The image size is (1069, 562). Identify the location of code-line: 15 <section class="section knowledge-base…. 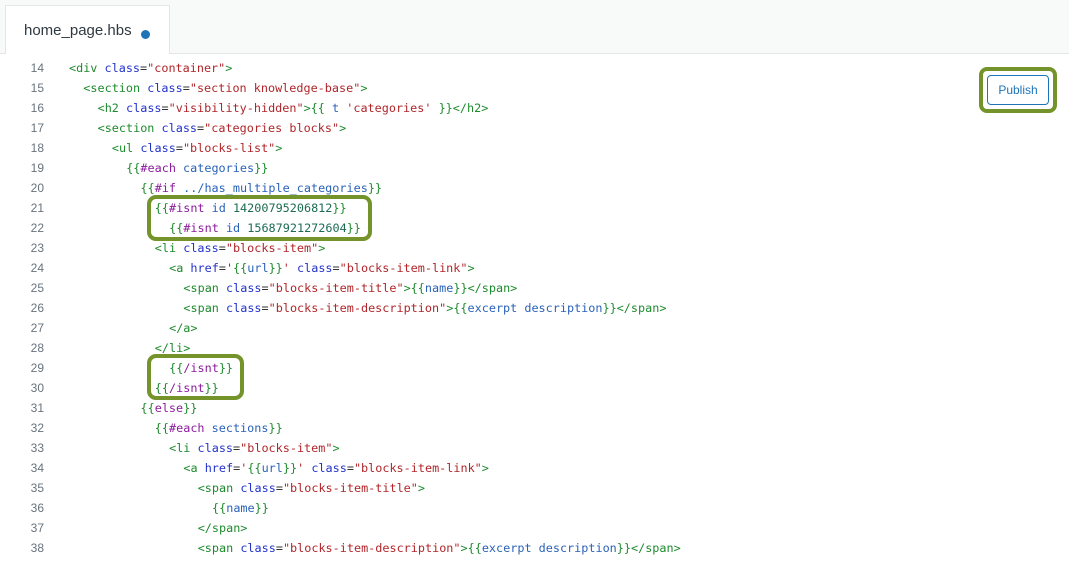
(534, 88).